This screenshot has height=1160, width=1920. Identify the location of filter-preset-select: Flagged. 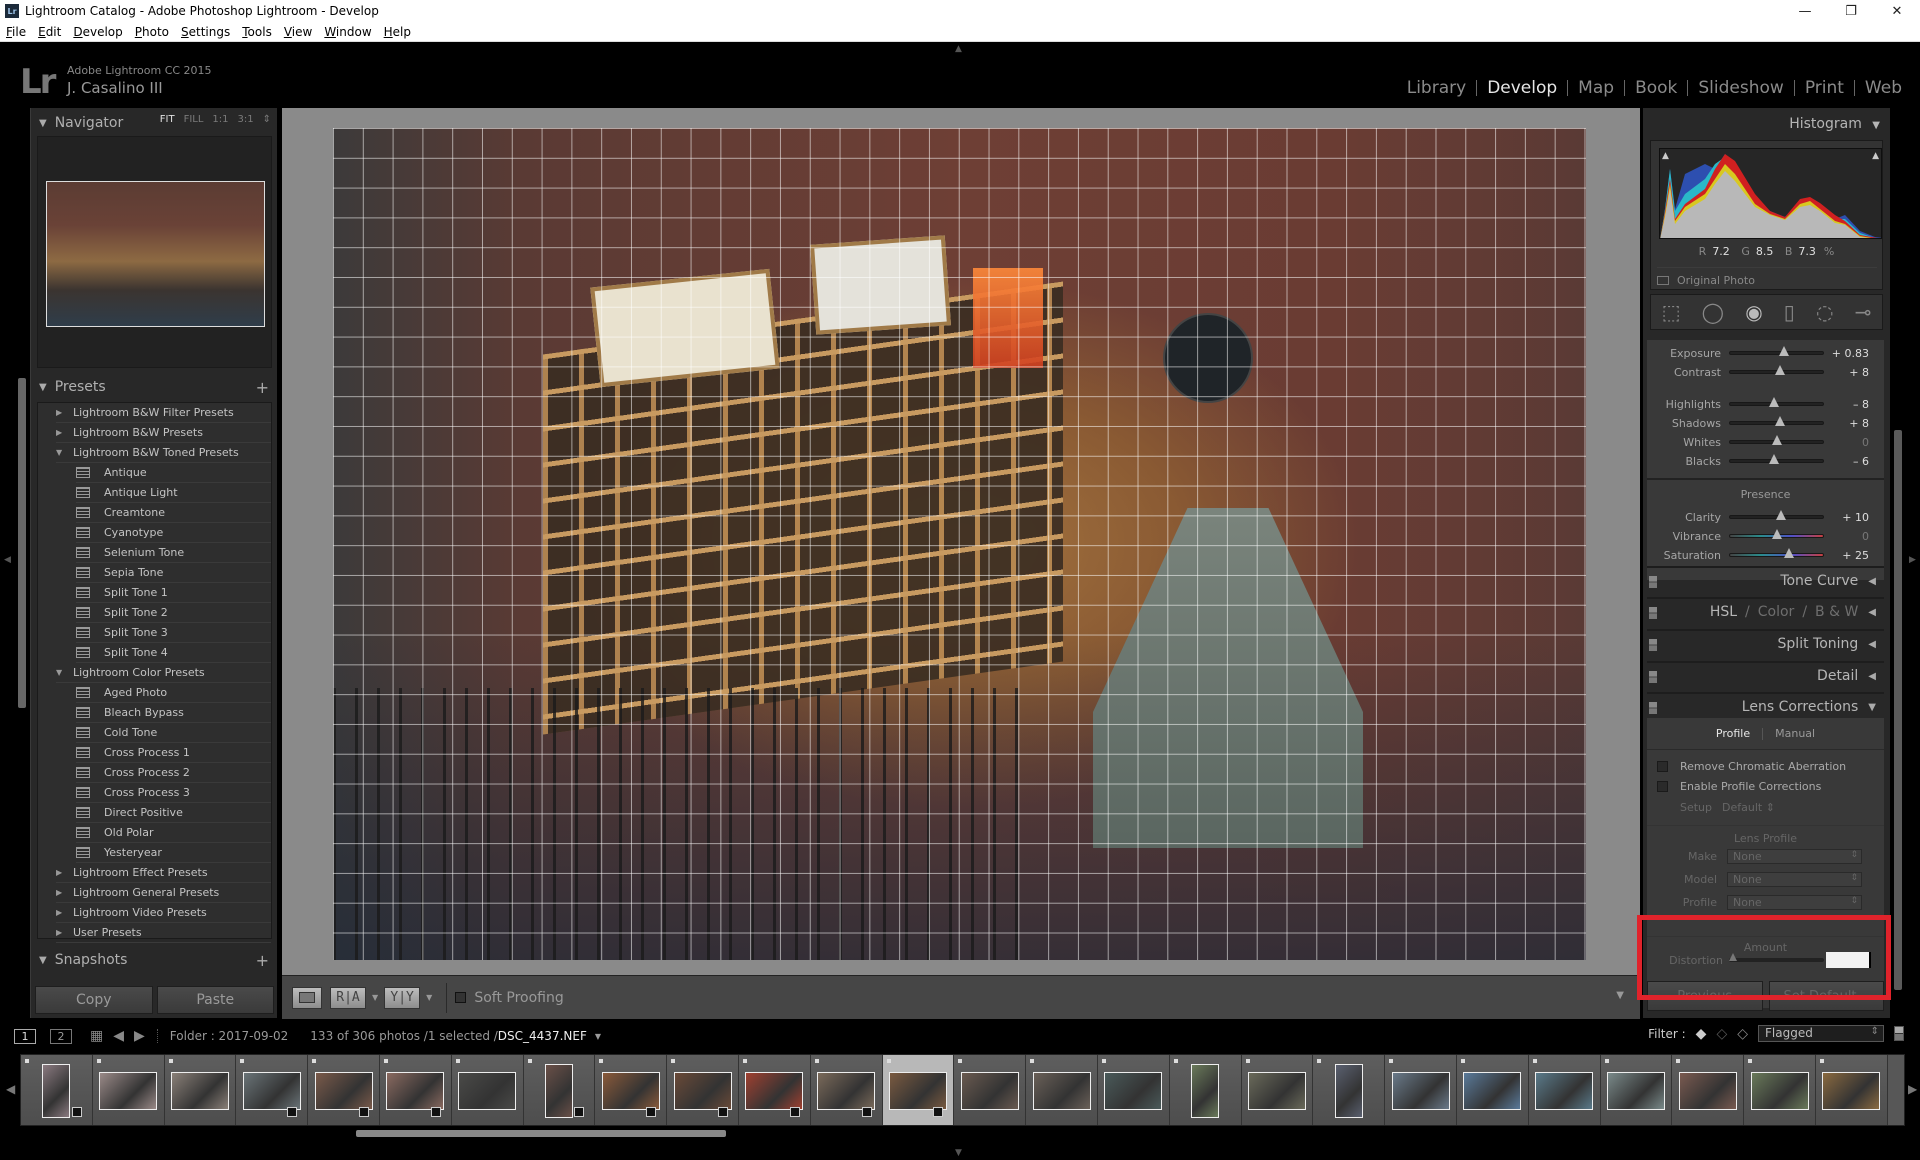
(1821, 1033).